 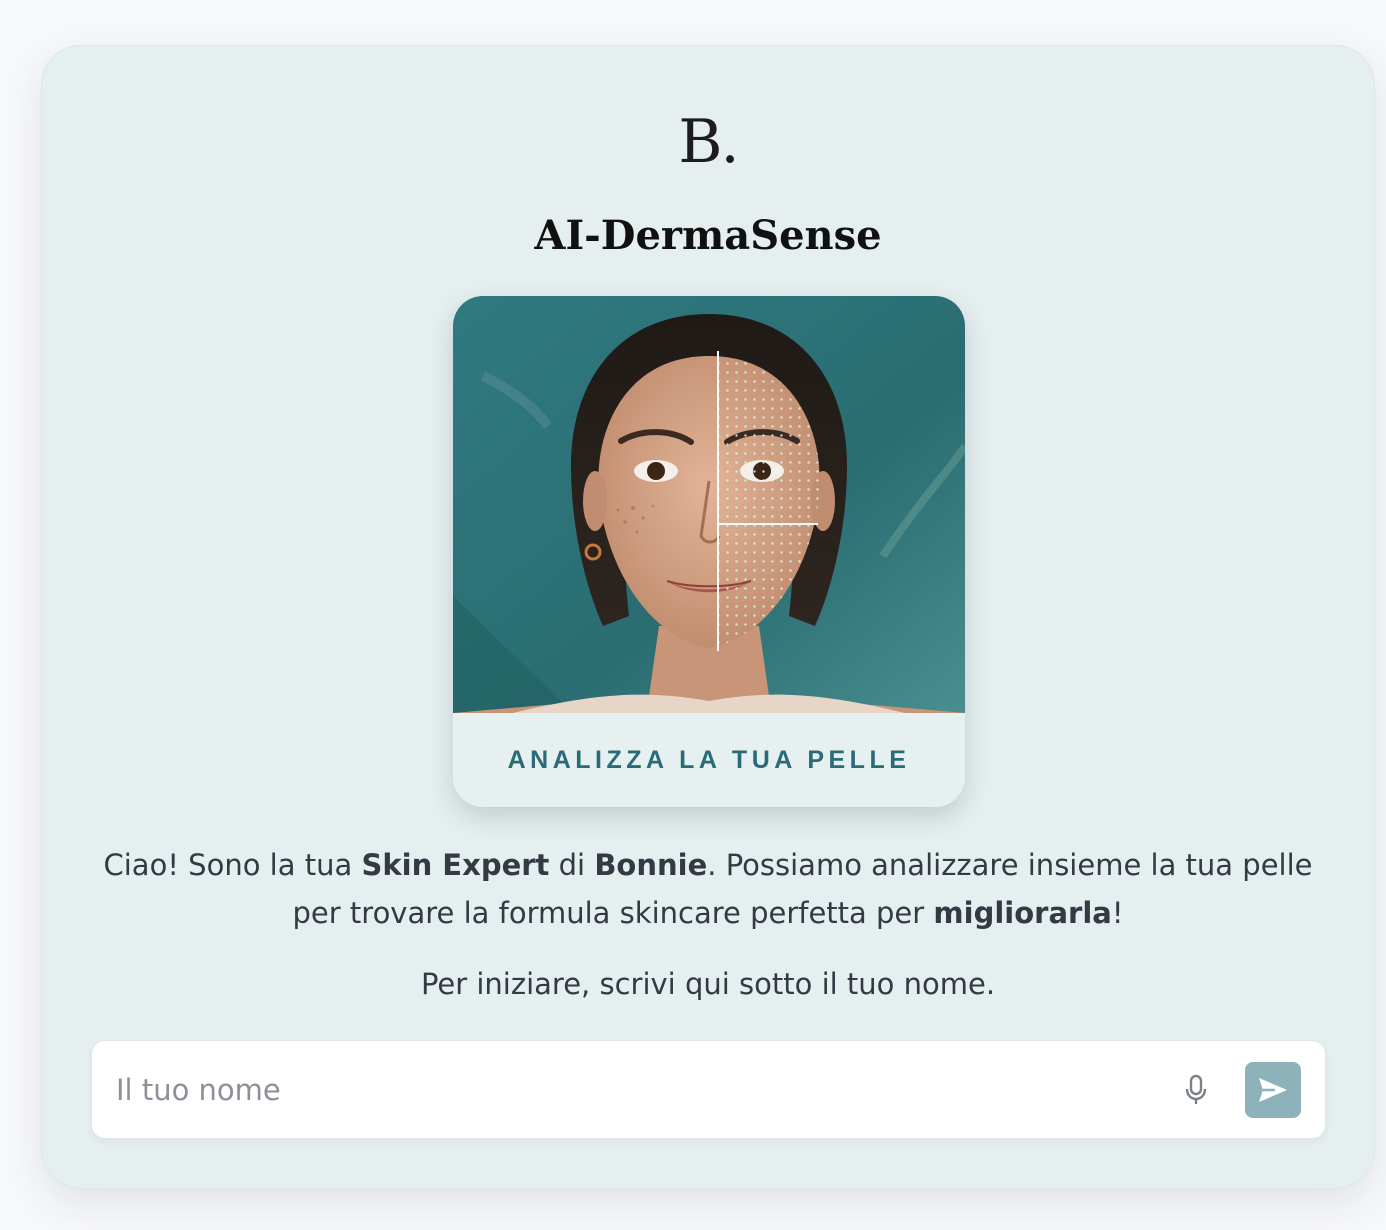 What do you see at coordinates (709, 760) in the screenshot?
I see `analyze-skin-button: ANALIZZA LA TUA PELLE` at bounding box center [709, 760].